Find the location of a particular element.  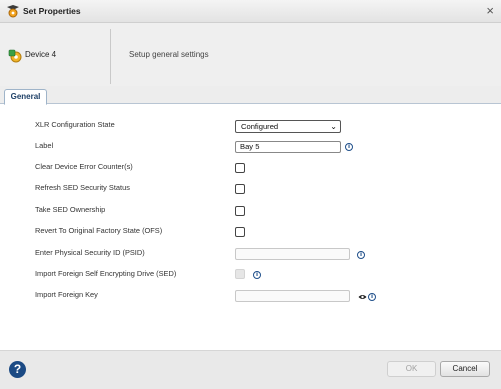

title-bar: Set Properties × is located at coordinates (250, 11).